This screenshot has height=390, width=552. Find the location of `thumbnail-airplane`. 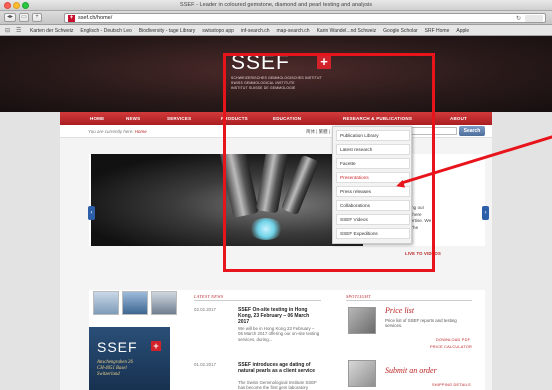

thumbnail-airplane is located at coordinates (106, 303).